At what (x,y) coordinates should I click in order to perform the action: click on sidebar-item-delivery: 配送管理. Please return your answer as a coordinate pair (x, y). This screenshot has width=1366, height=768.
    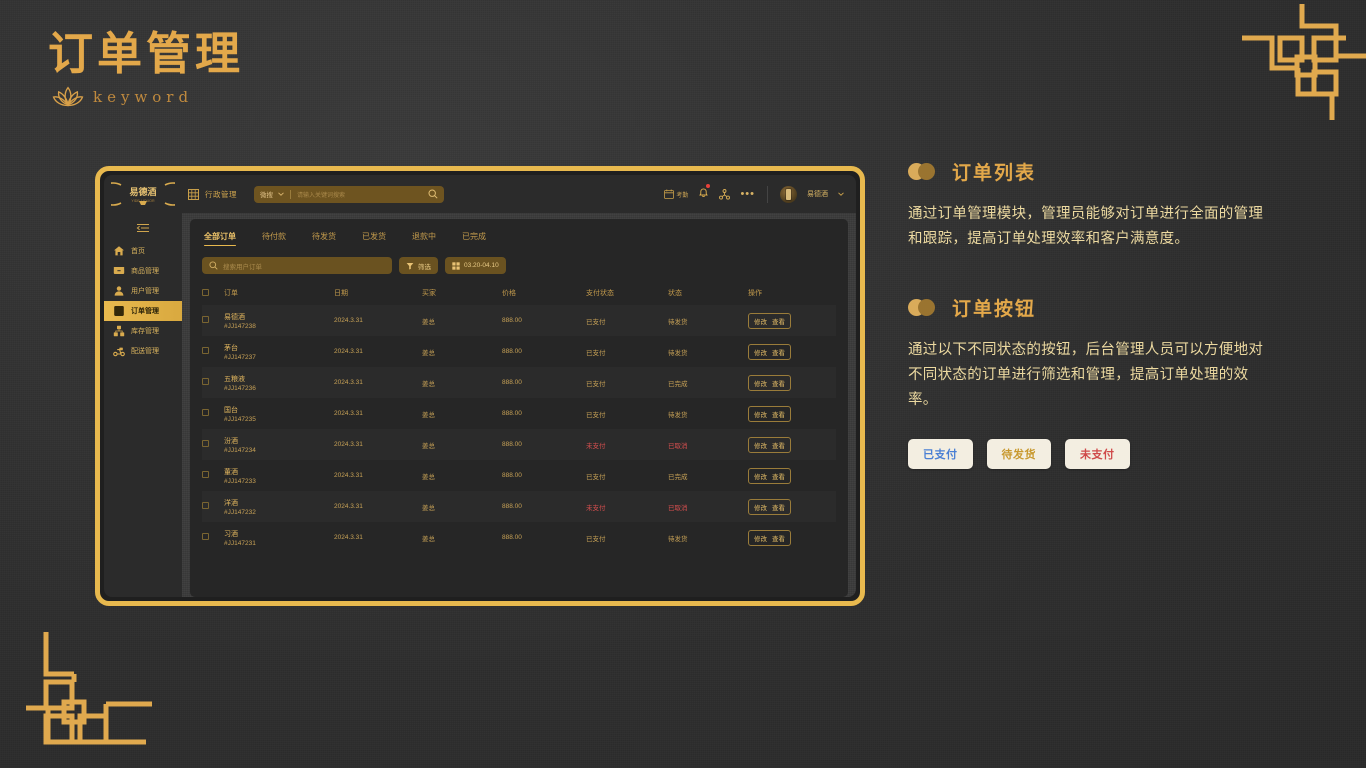
    Looking at the image, I should click on (143, 351).